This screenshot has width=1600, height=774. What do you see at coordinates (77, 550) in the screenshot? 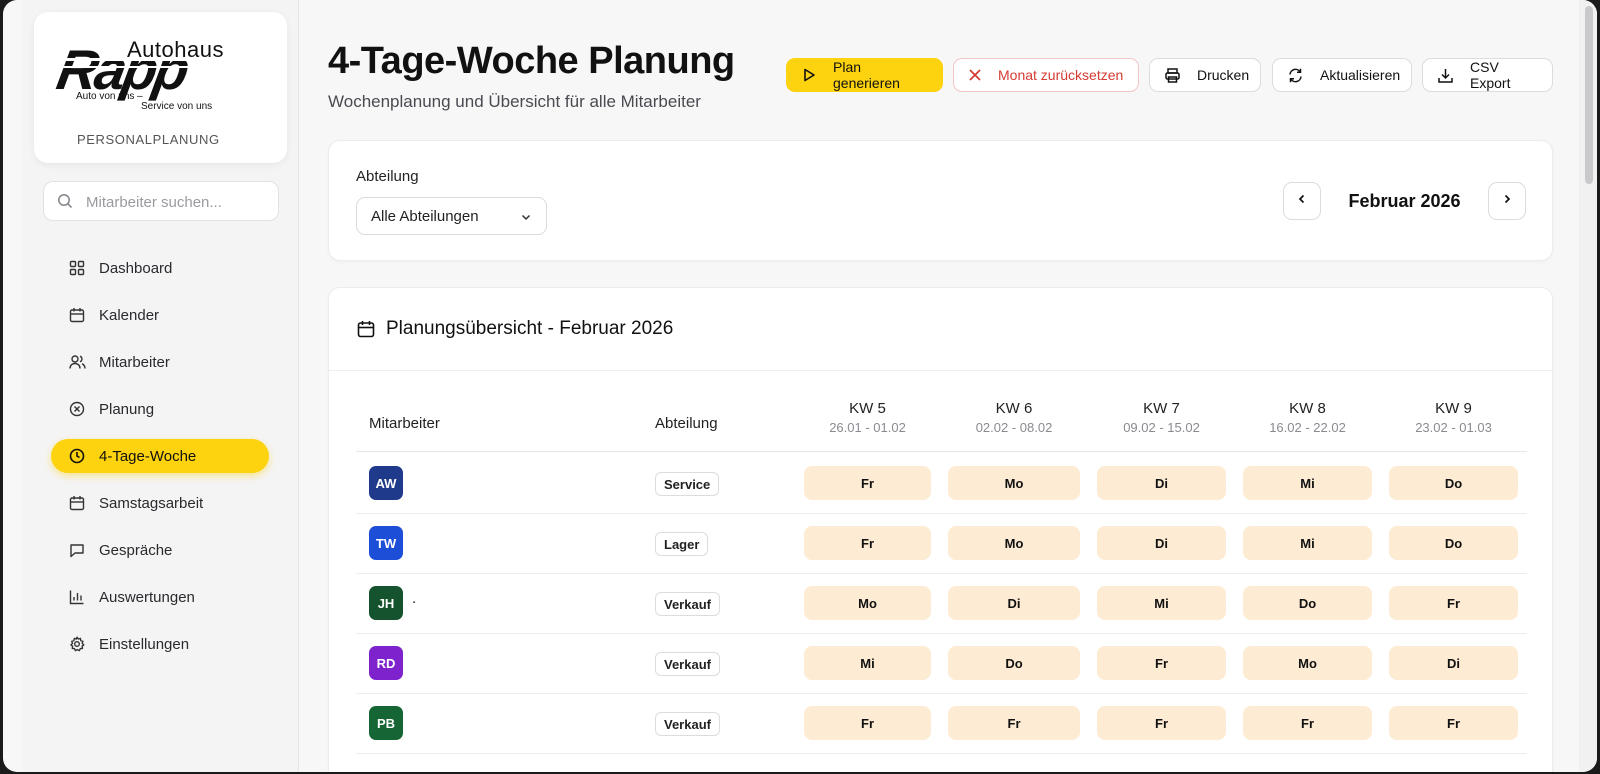
I see `chat-icon` at bounding box center [77, 550].